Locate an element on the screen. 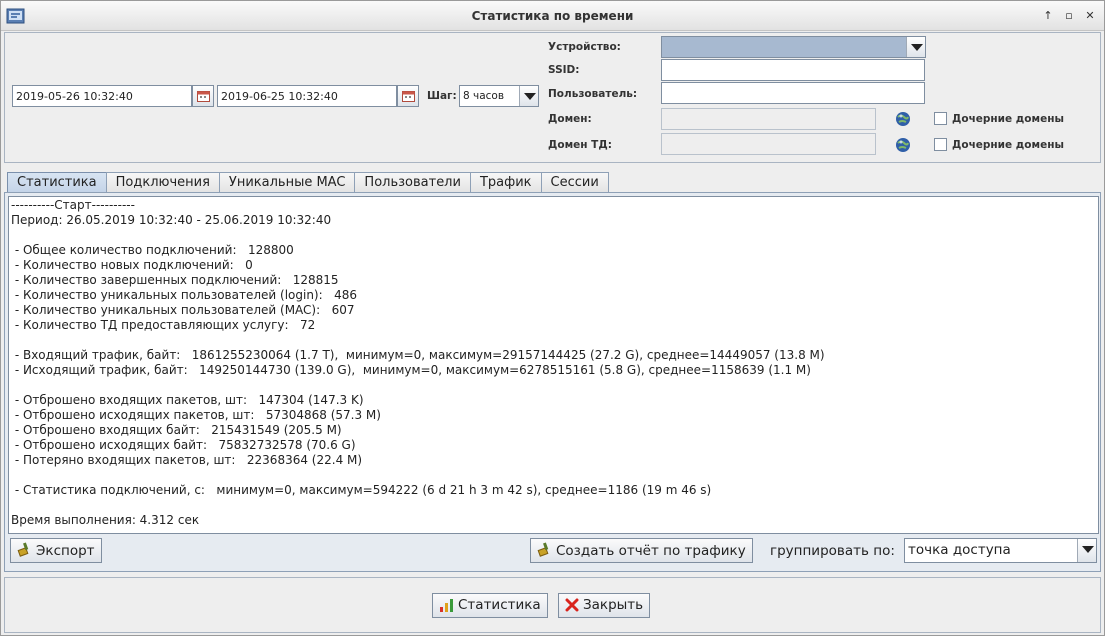  group-by-label: группировать по: is located at coordinates (832, 551).